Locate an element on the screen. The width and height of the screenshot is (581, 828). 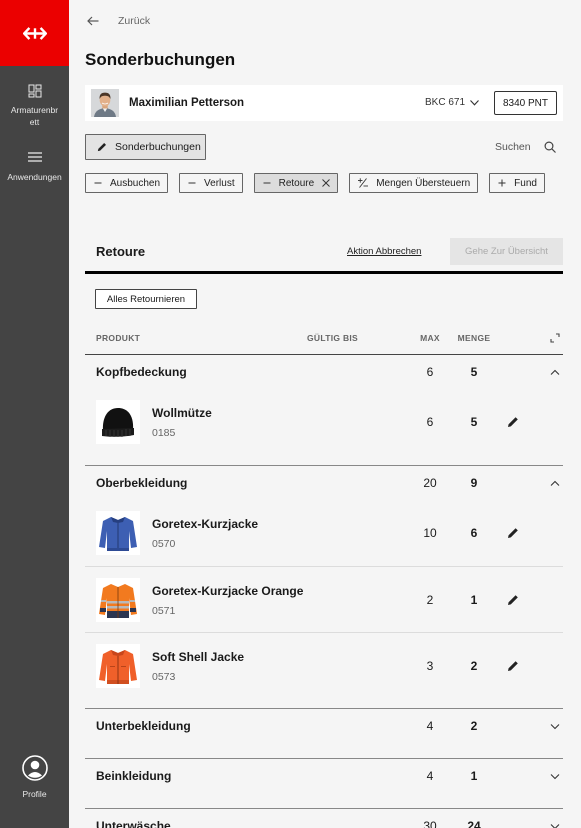
product-max: 2 is located at coordinates (430, 600).